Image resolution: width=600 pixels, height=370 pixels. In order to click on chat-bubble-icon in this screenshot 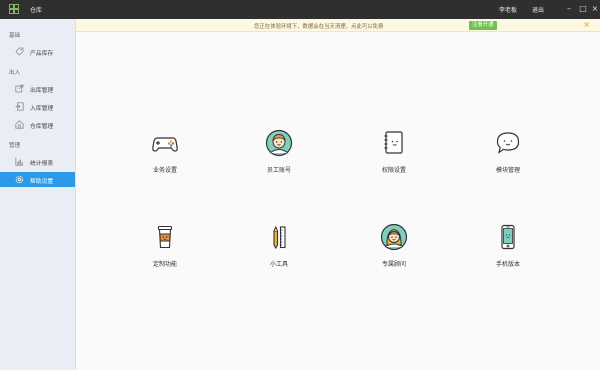, I will do `click(508, 143)`.